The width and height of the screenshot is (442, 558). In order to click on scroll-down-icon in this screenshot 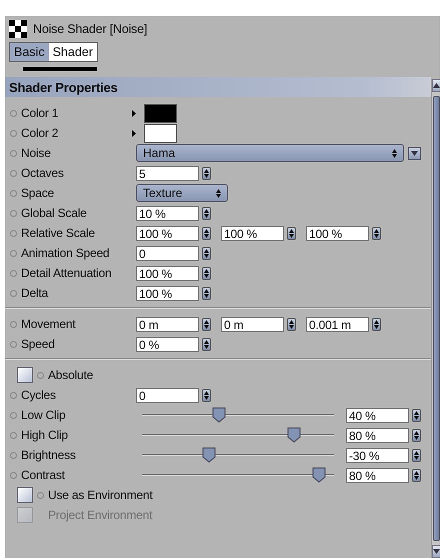, I will do `click(436, 551)`.